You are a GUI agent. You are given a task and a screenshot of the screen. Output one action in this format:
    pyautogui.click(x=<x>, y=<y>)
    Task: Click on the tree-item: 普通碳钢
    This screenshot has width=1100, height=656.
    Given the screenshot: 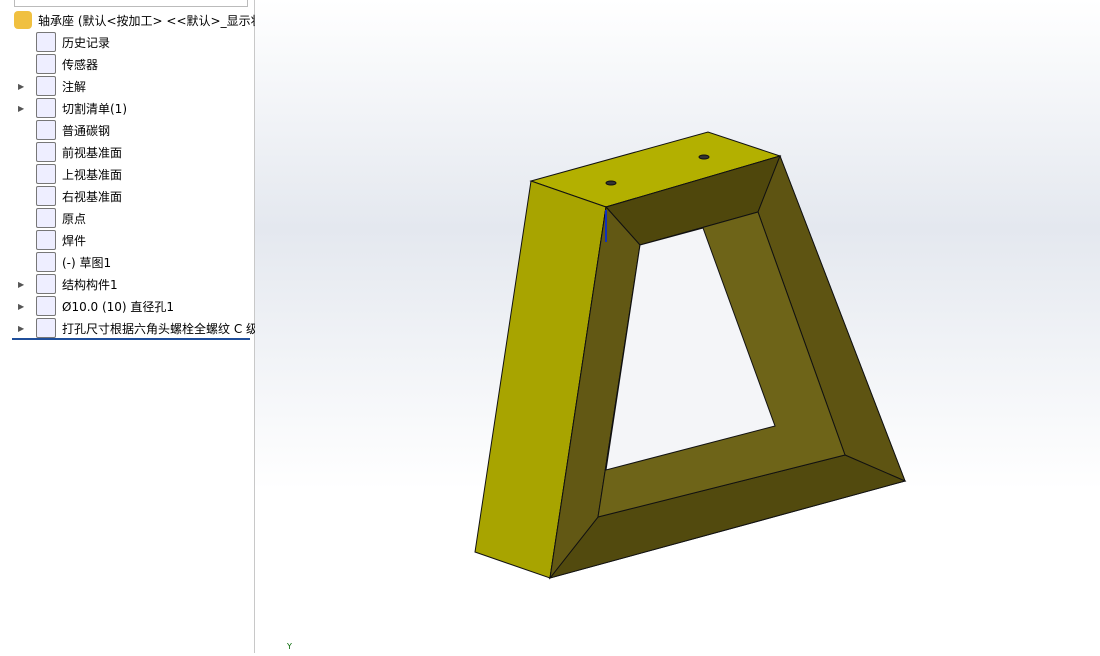 What is the action you would take?
    pyautogui.click(x=73, y=130)
    